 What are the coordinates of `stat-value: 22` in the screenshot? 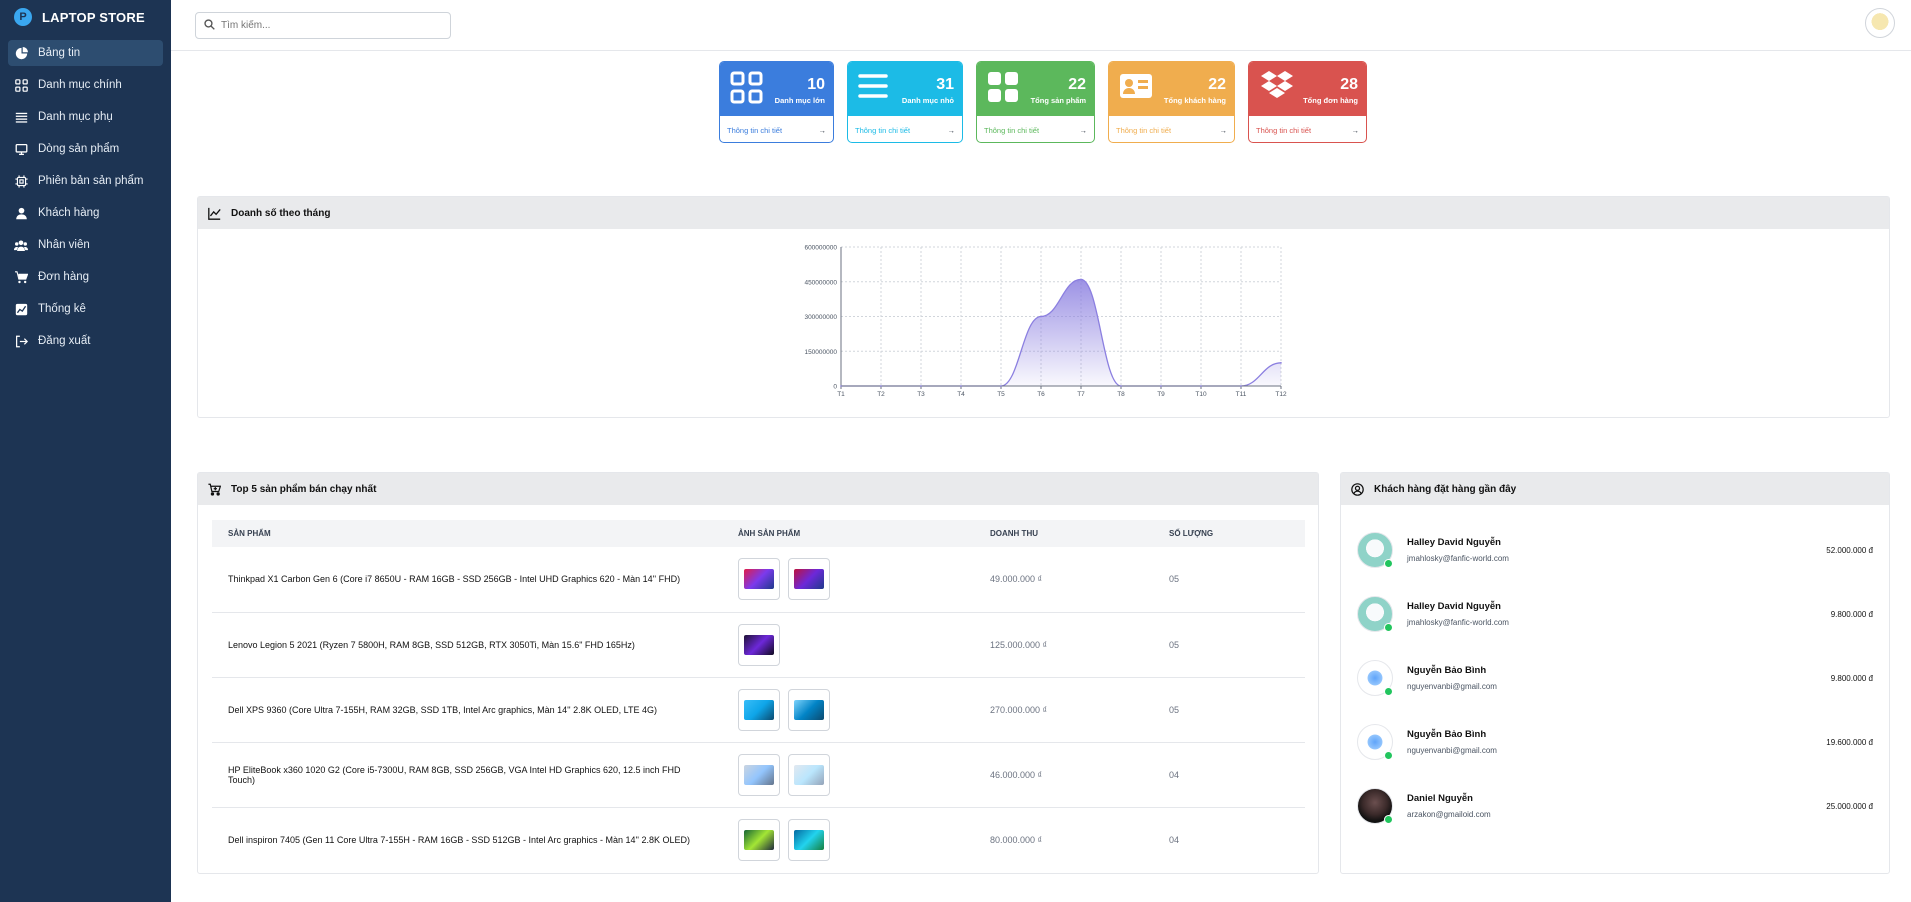 It's located at (1077, 84).